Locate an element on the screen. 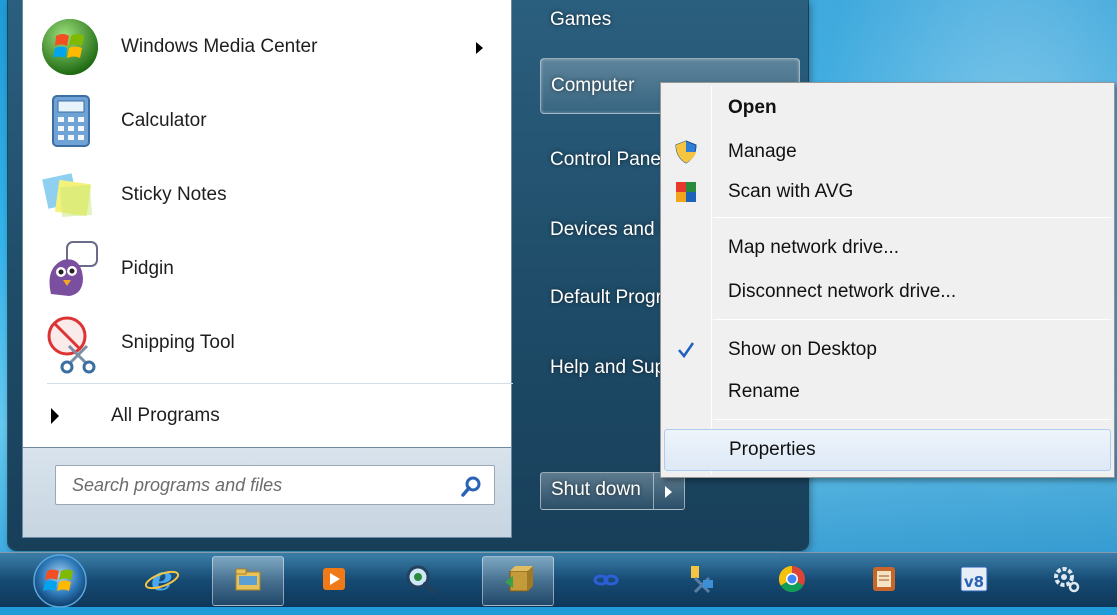  svg-text: e is located at coordinates (162, 579).